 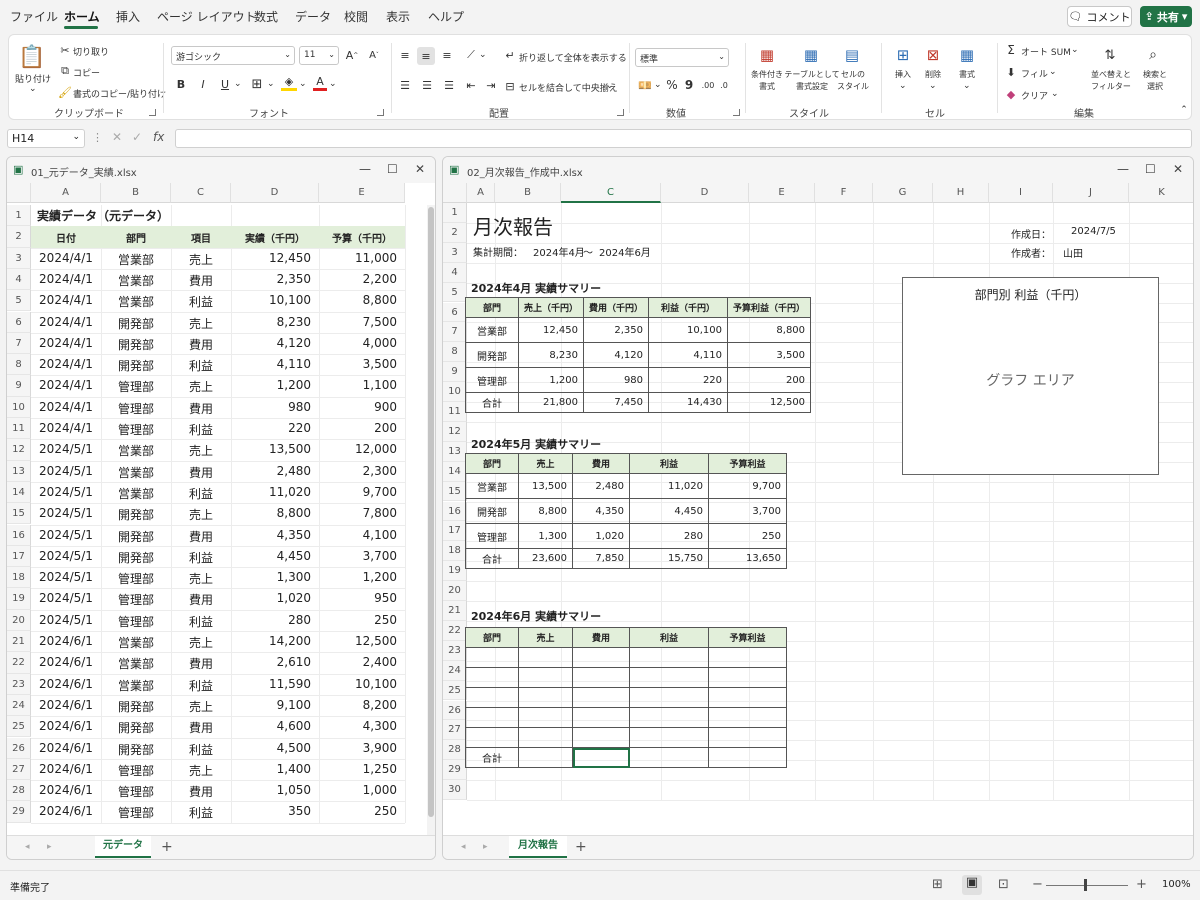 I want to click on sort-filter-button: 並べ替えと フィルター, so click(x=1111, y=81).